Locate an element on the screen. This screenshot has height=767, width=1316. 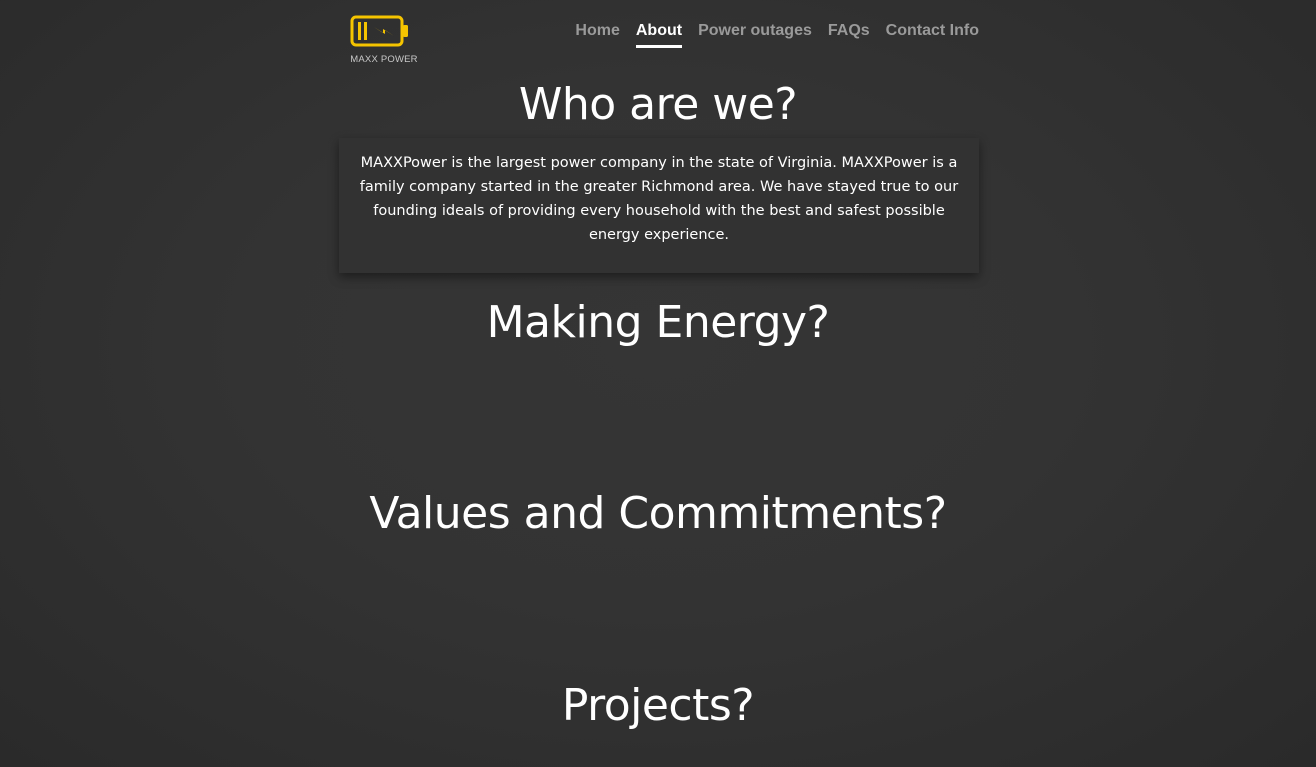
battery-bolt-icon is located at coordinates (379, 31).